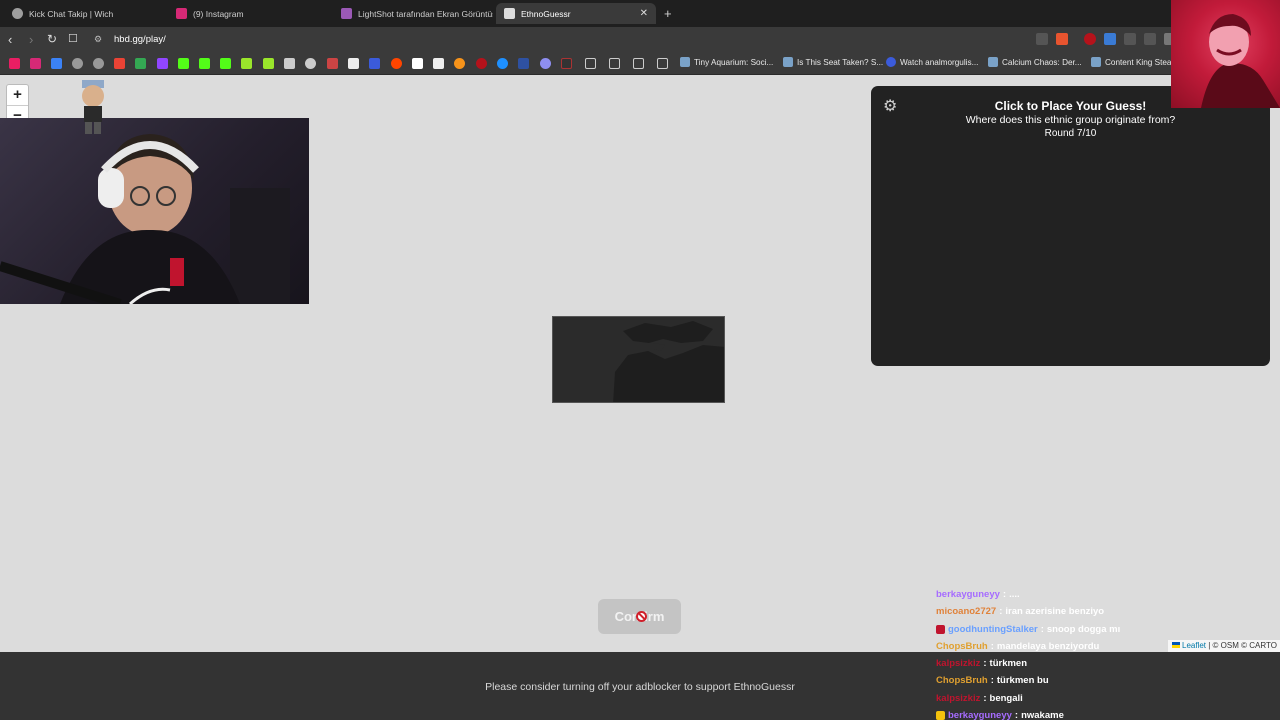  I want to click on minimap, so click(638, 359).